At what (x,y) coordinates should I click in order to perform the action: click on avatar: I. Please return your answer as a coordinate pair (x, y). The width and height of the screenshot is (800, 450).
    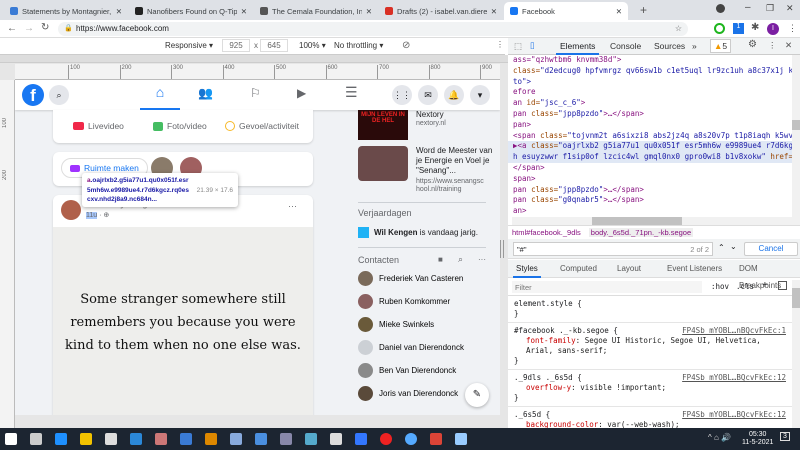
    Looking at the image, I should click on (773, 29).